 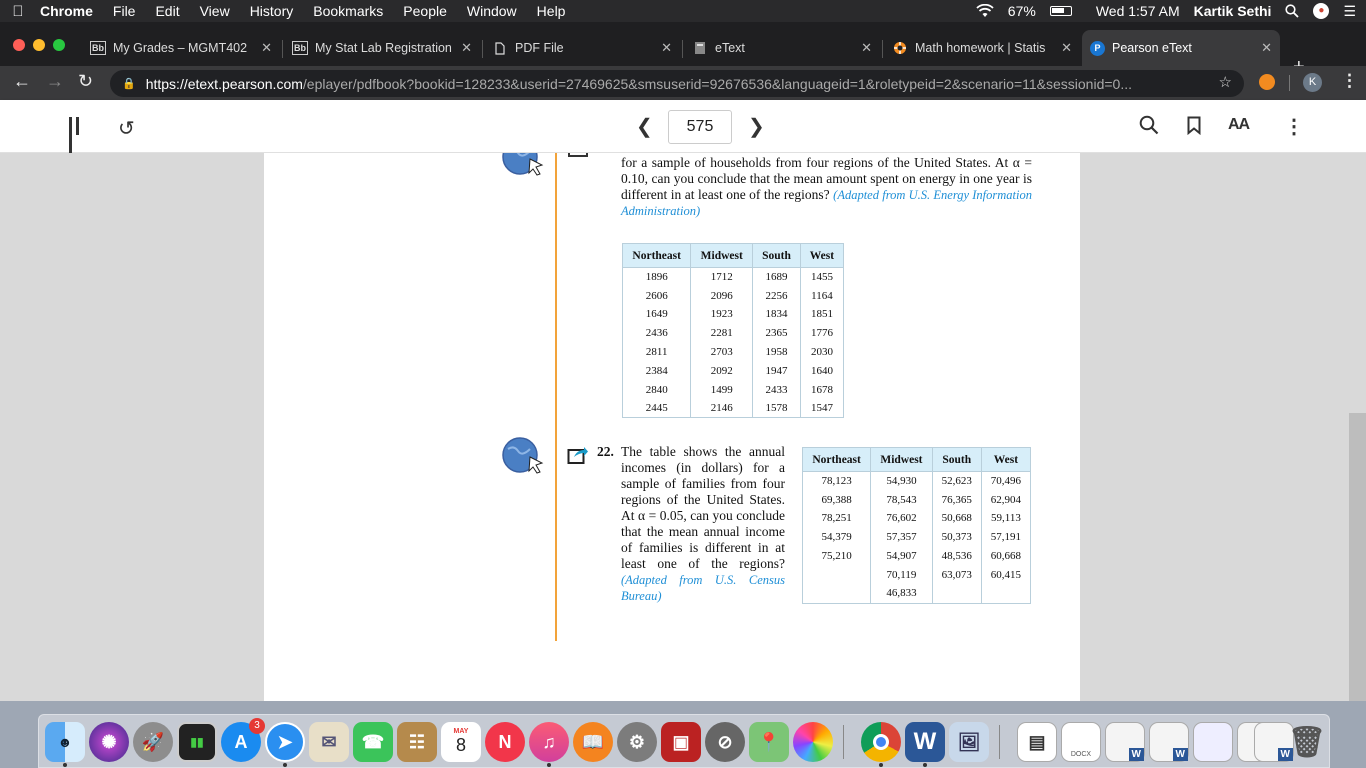 I want to click on chrome-icon, so click(x=881, y=742).